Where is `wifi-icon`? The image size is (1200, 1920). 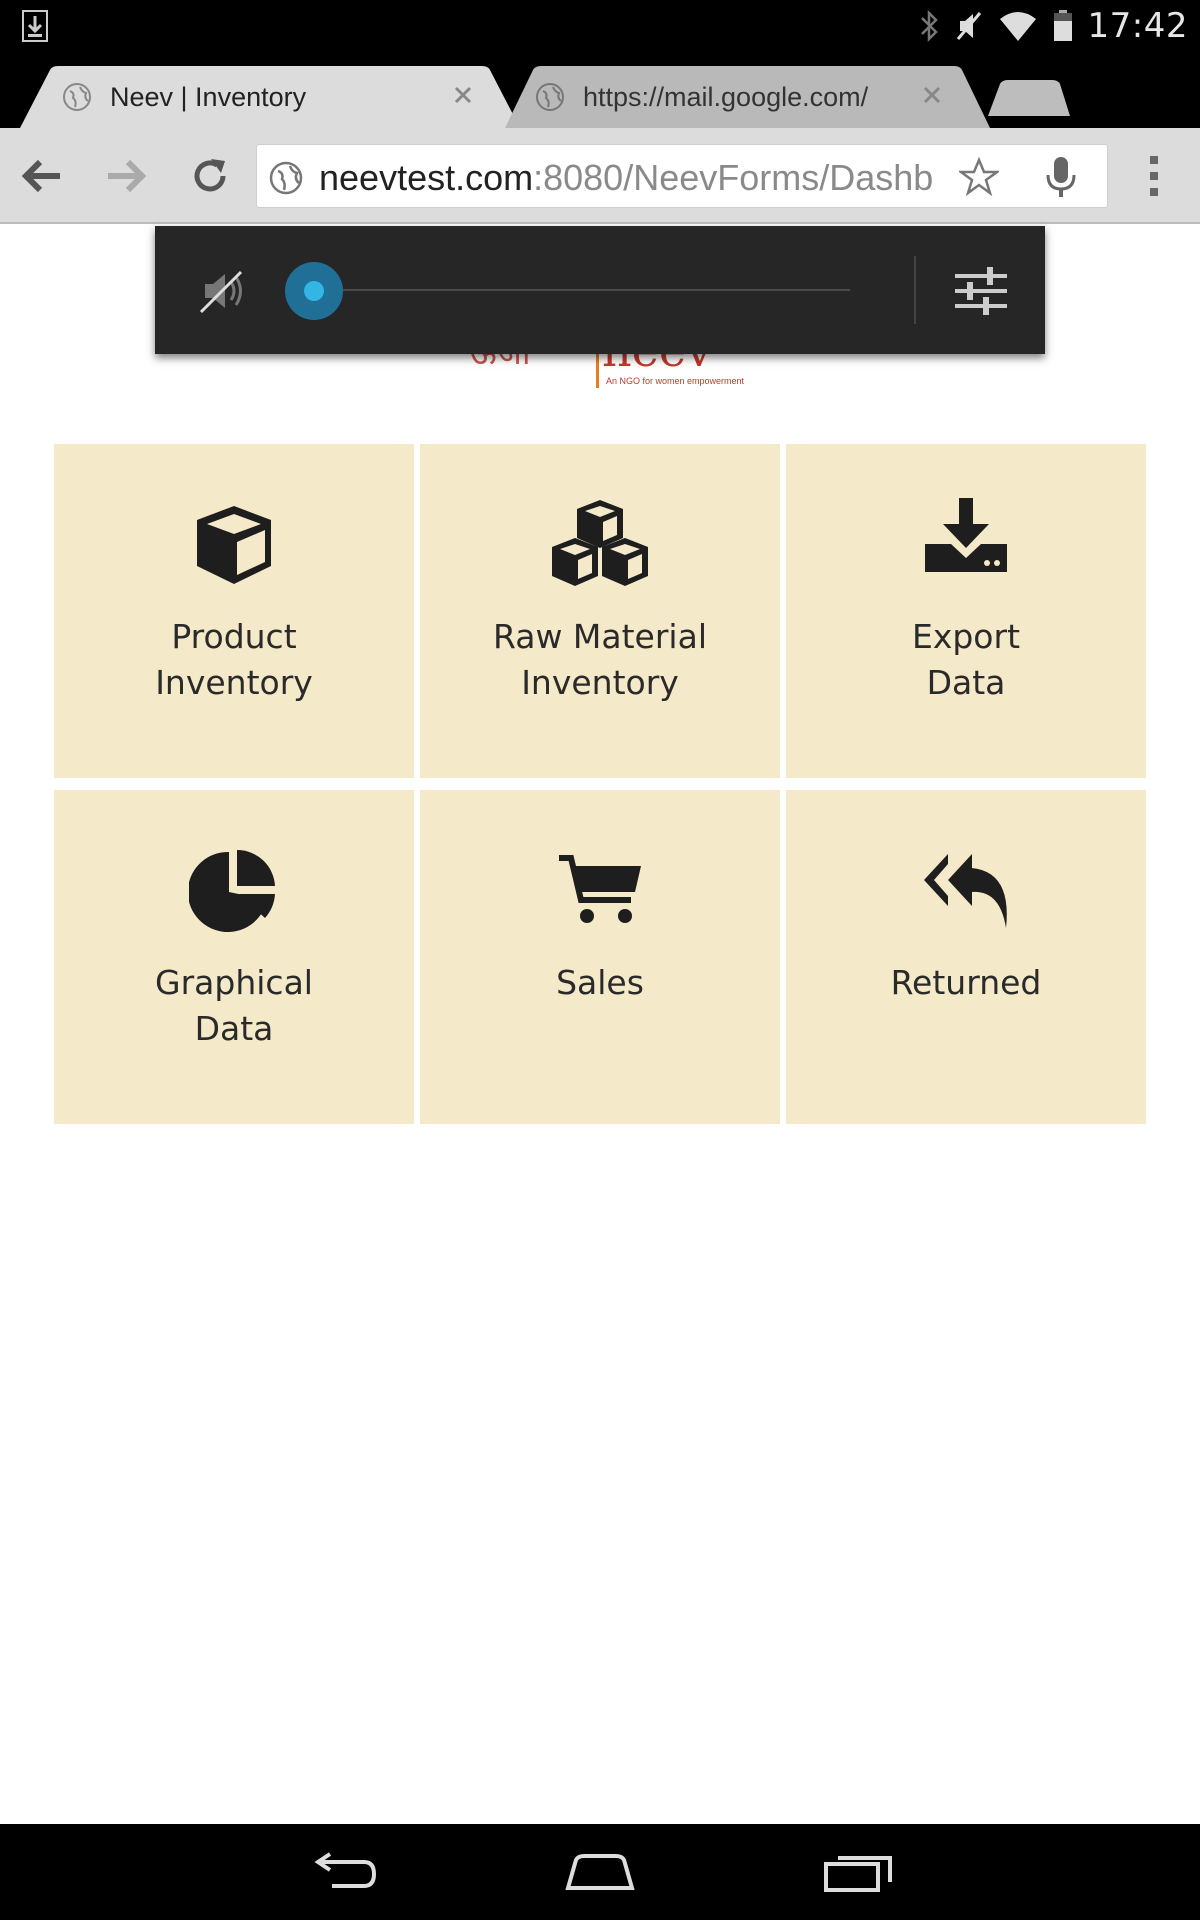 wifi-icon is located at coordinates (1017, 26).